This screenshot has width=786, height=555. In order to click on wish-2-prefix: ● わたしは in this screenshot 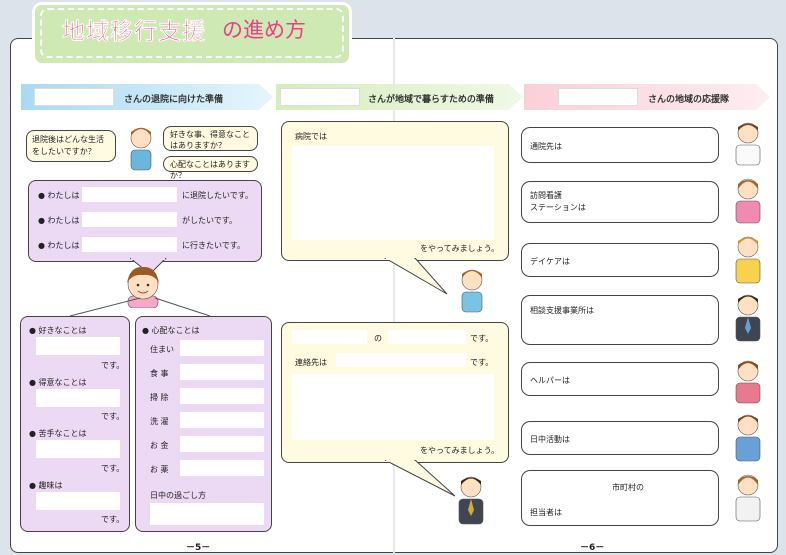, I will do `click(59, 220)`.